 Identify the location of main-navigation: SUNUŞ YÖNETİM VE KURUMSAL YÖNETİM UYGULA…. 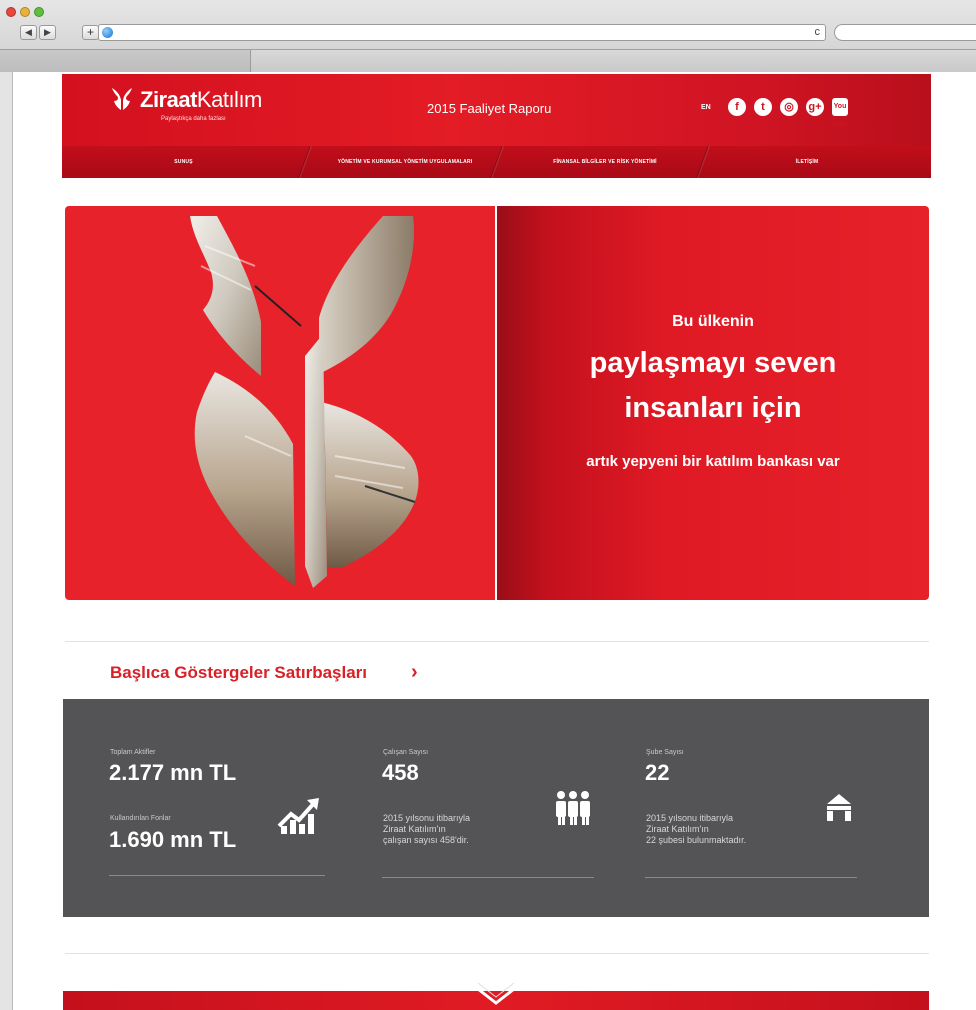
(496, 162).